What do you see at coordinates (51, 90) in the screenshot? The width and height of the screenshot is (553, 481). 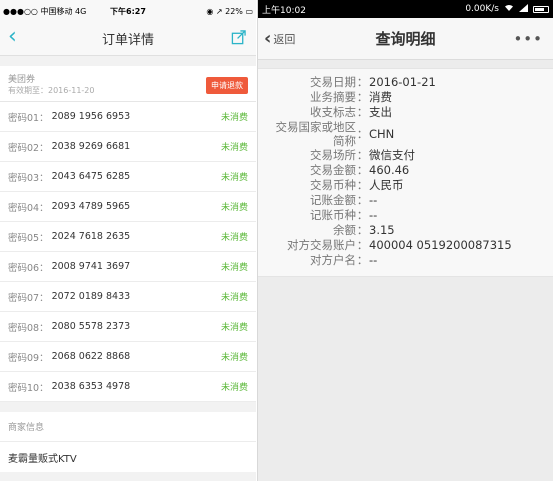 I see `coupon-valid-date: 有效期至：2016-11-20` at bounding box center [51, 90].